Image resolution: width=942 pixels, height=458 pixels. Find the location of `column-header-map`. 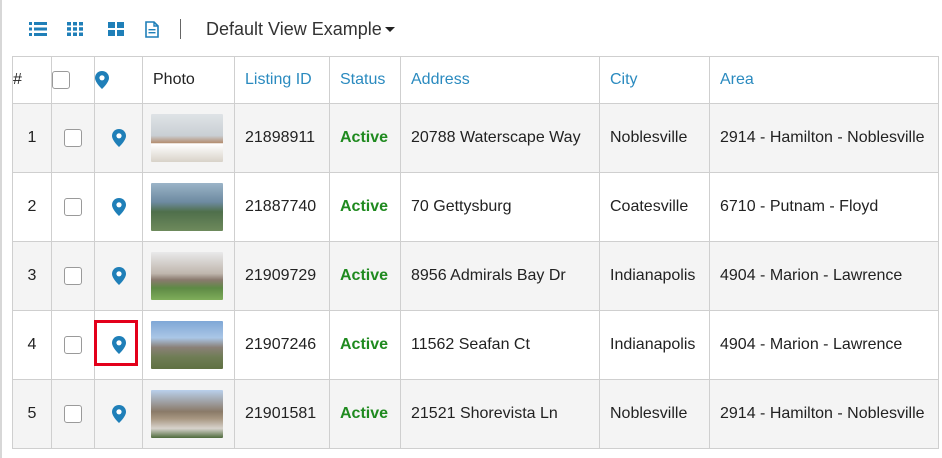

column-header-map is located at coordinates (118, 80).